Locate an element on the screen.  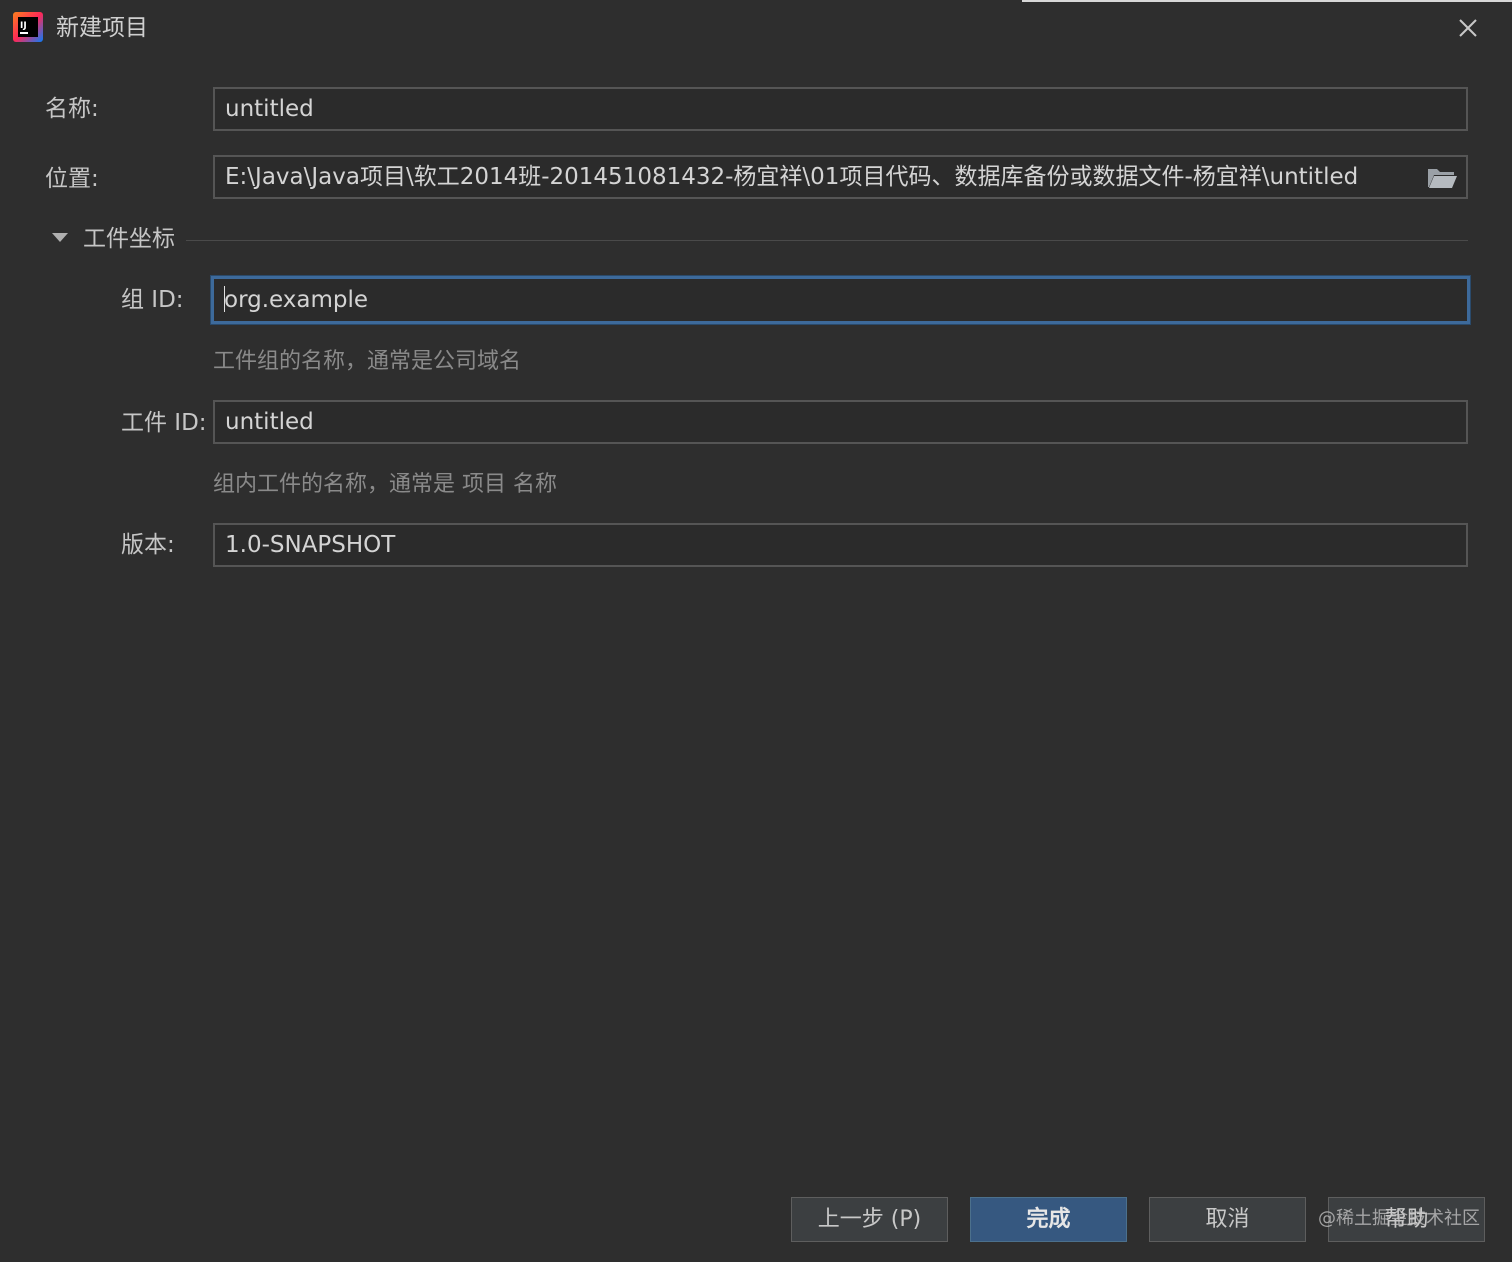
name-label: 名称: is located at coordinates (72, 109).